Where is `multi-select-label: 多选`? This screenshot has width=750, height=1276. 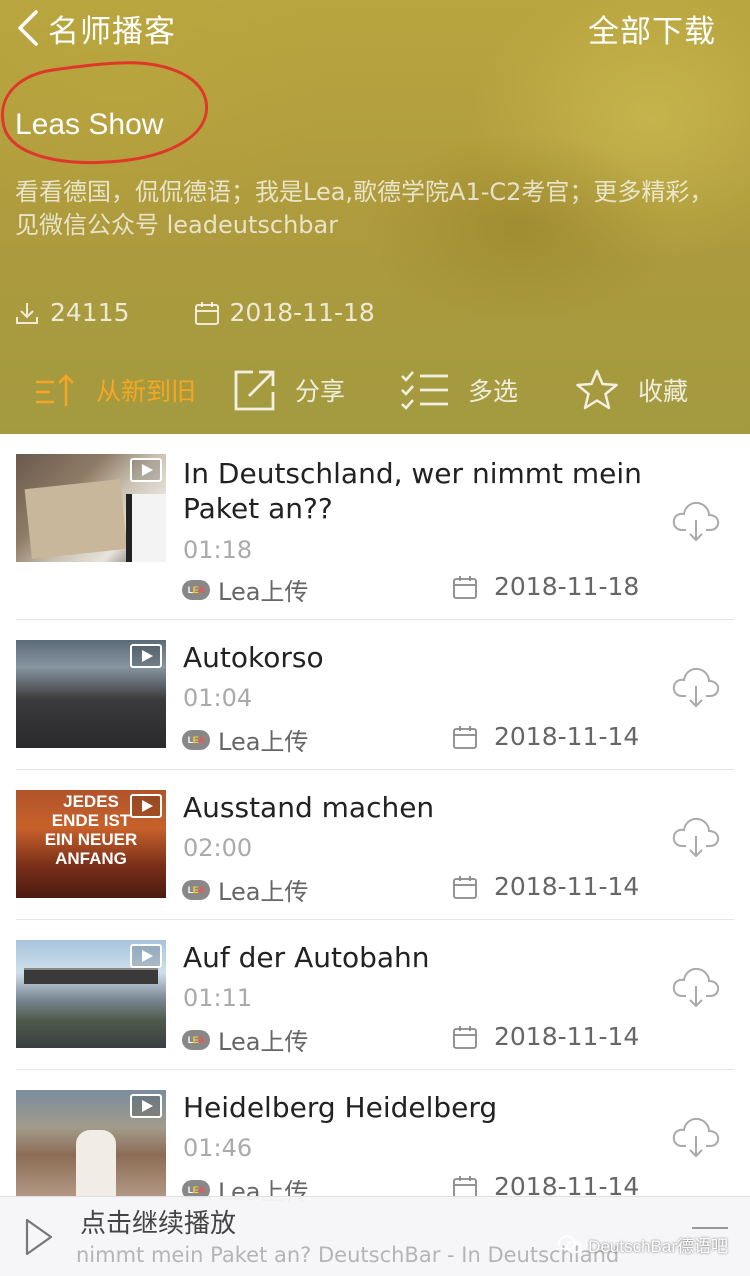 multi-select-label: 多选 is located at coordinates (493, 391).